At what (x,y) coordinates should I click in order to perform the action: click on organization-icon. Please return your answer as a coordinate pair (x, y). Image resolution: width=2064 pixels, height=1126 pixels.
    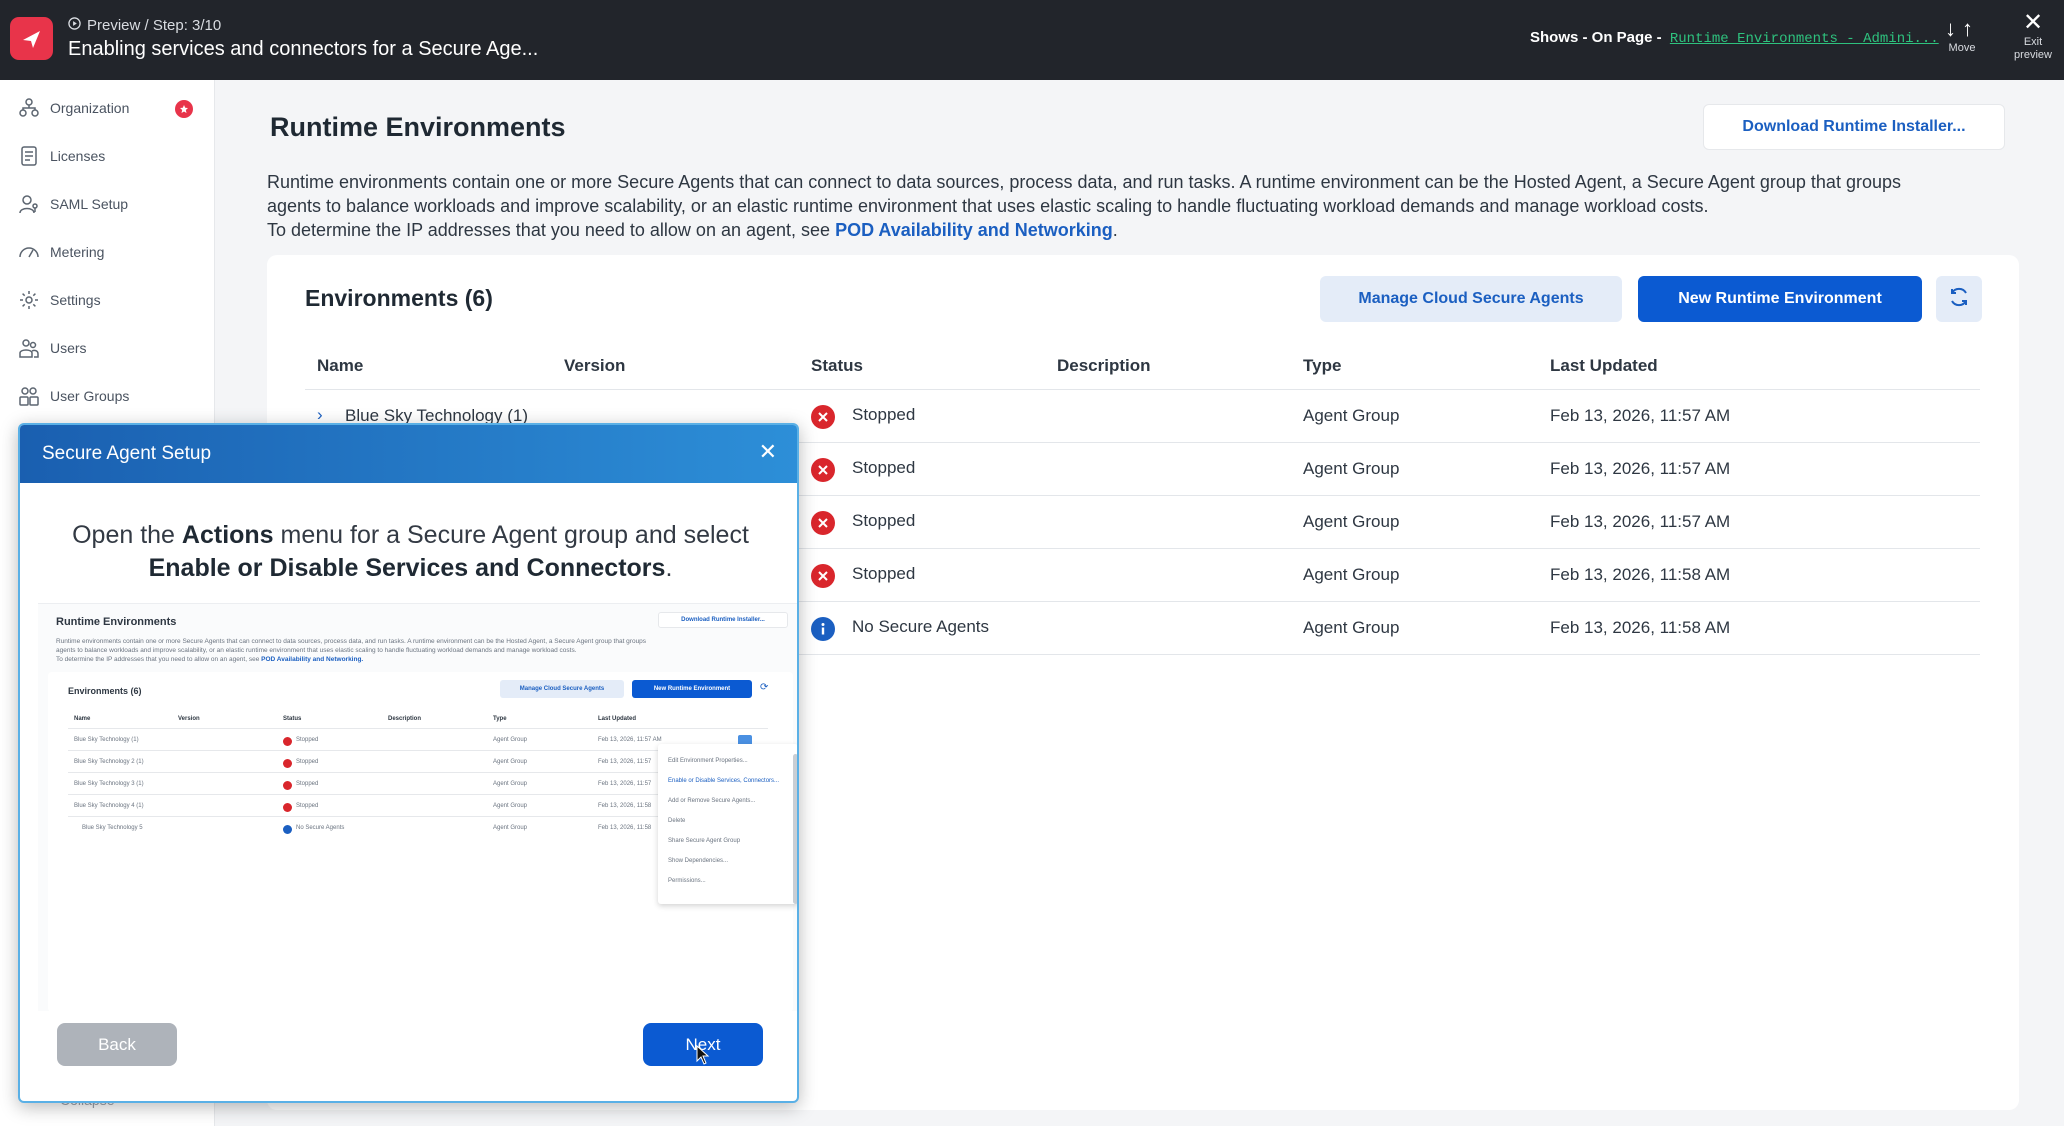
    Looking at the image, I should click on (29, 108).